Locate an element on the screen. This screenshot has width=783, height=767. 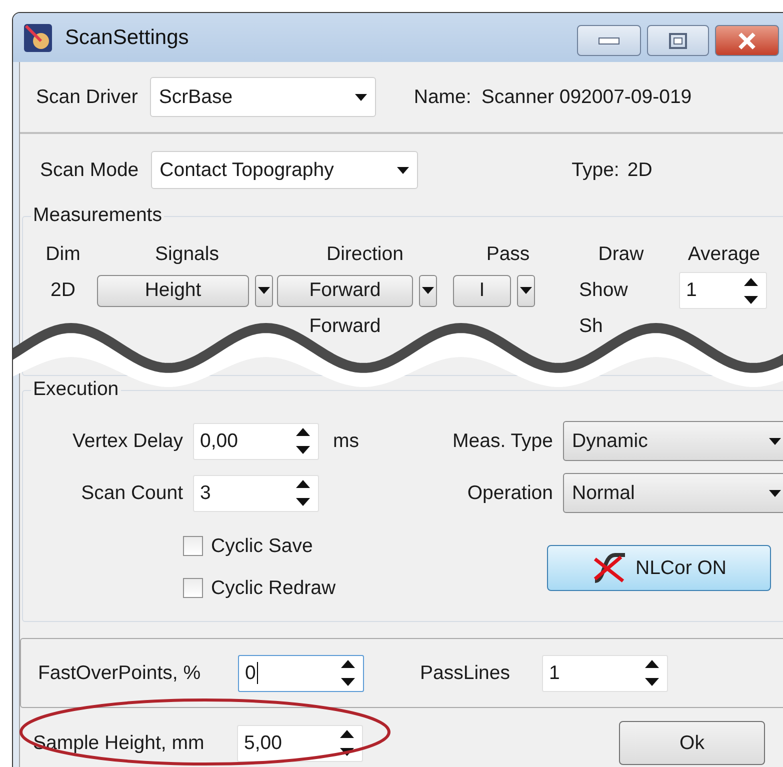
close-icon is located at coordinates (747, 41).